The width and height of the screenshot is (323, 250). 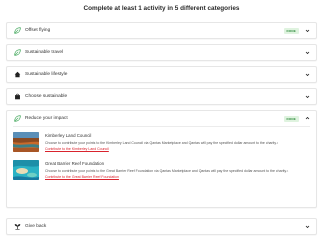 What do you see at coordinates (68, 135) in the screenshot?
I see `item-title: Kimberley Land Council` at bounding box center [68, 135].